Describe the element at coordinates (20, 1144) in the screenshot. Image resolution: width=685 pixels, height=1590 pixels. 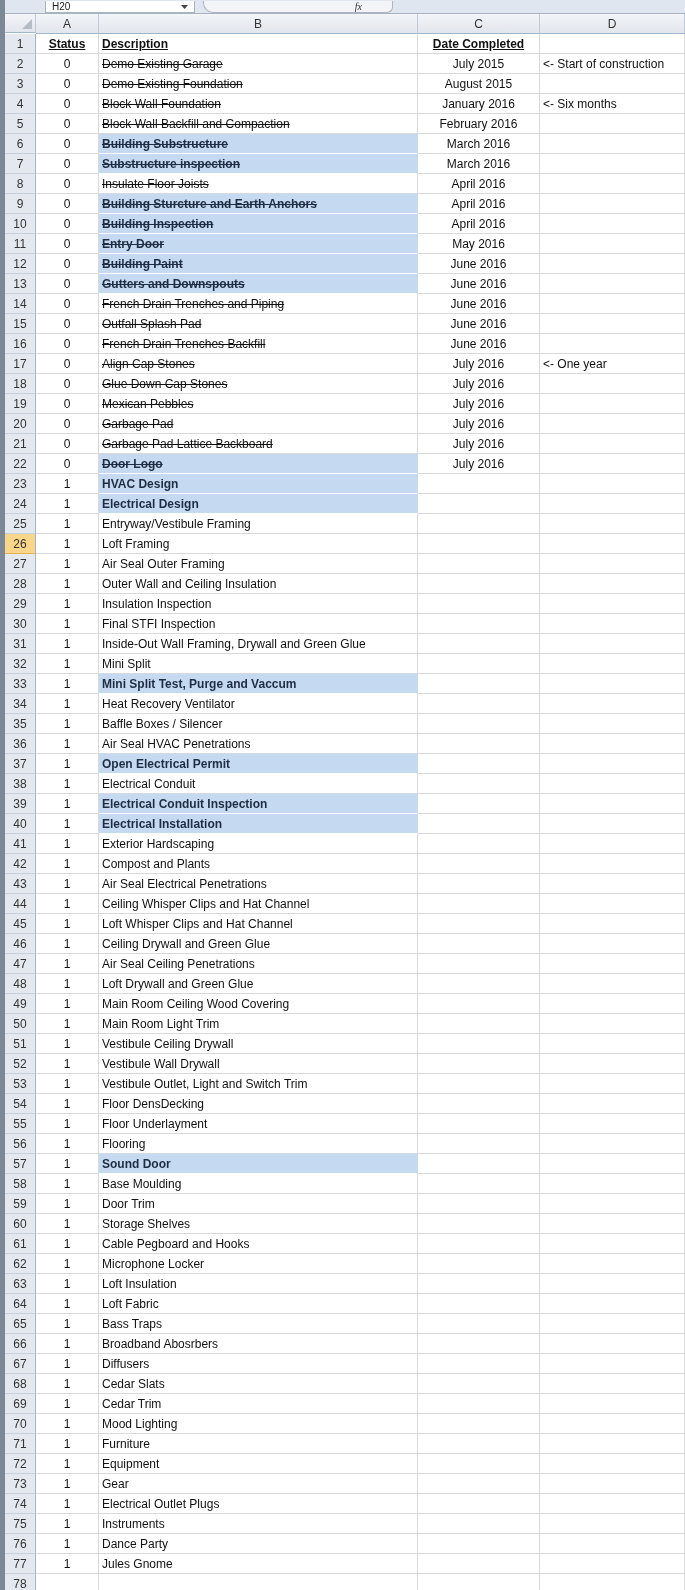
I see `row-header: 56` at that location.